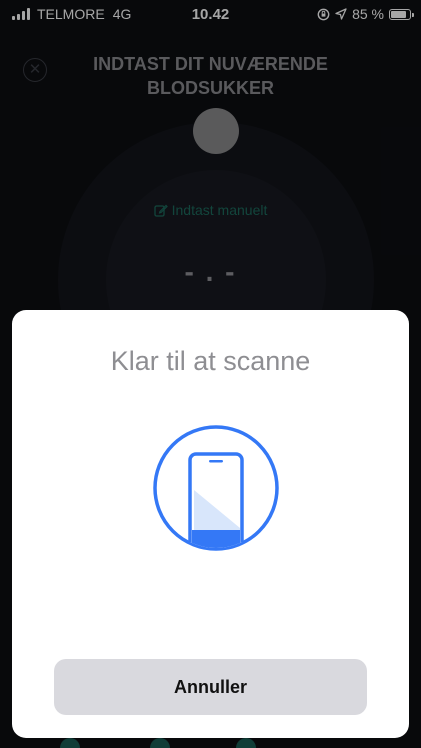  I want to click on sheet-title: Klar til at scanne, so click(210, 361).